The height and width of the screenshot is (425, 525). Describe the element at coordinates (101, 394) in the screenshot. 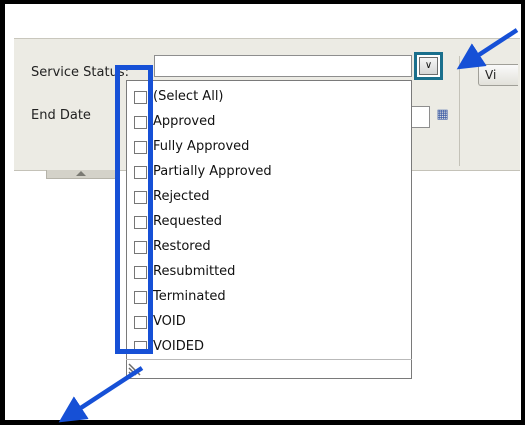

I see `arrow-from-checkbox-column` at that location.